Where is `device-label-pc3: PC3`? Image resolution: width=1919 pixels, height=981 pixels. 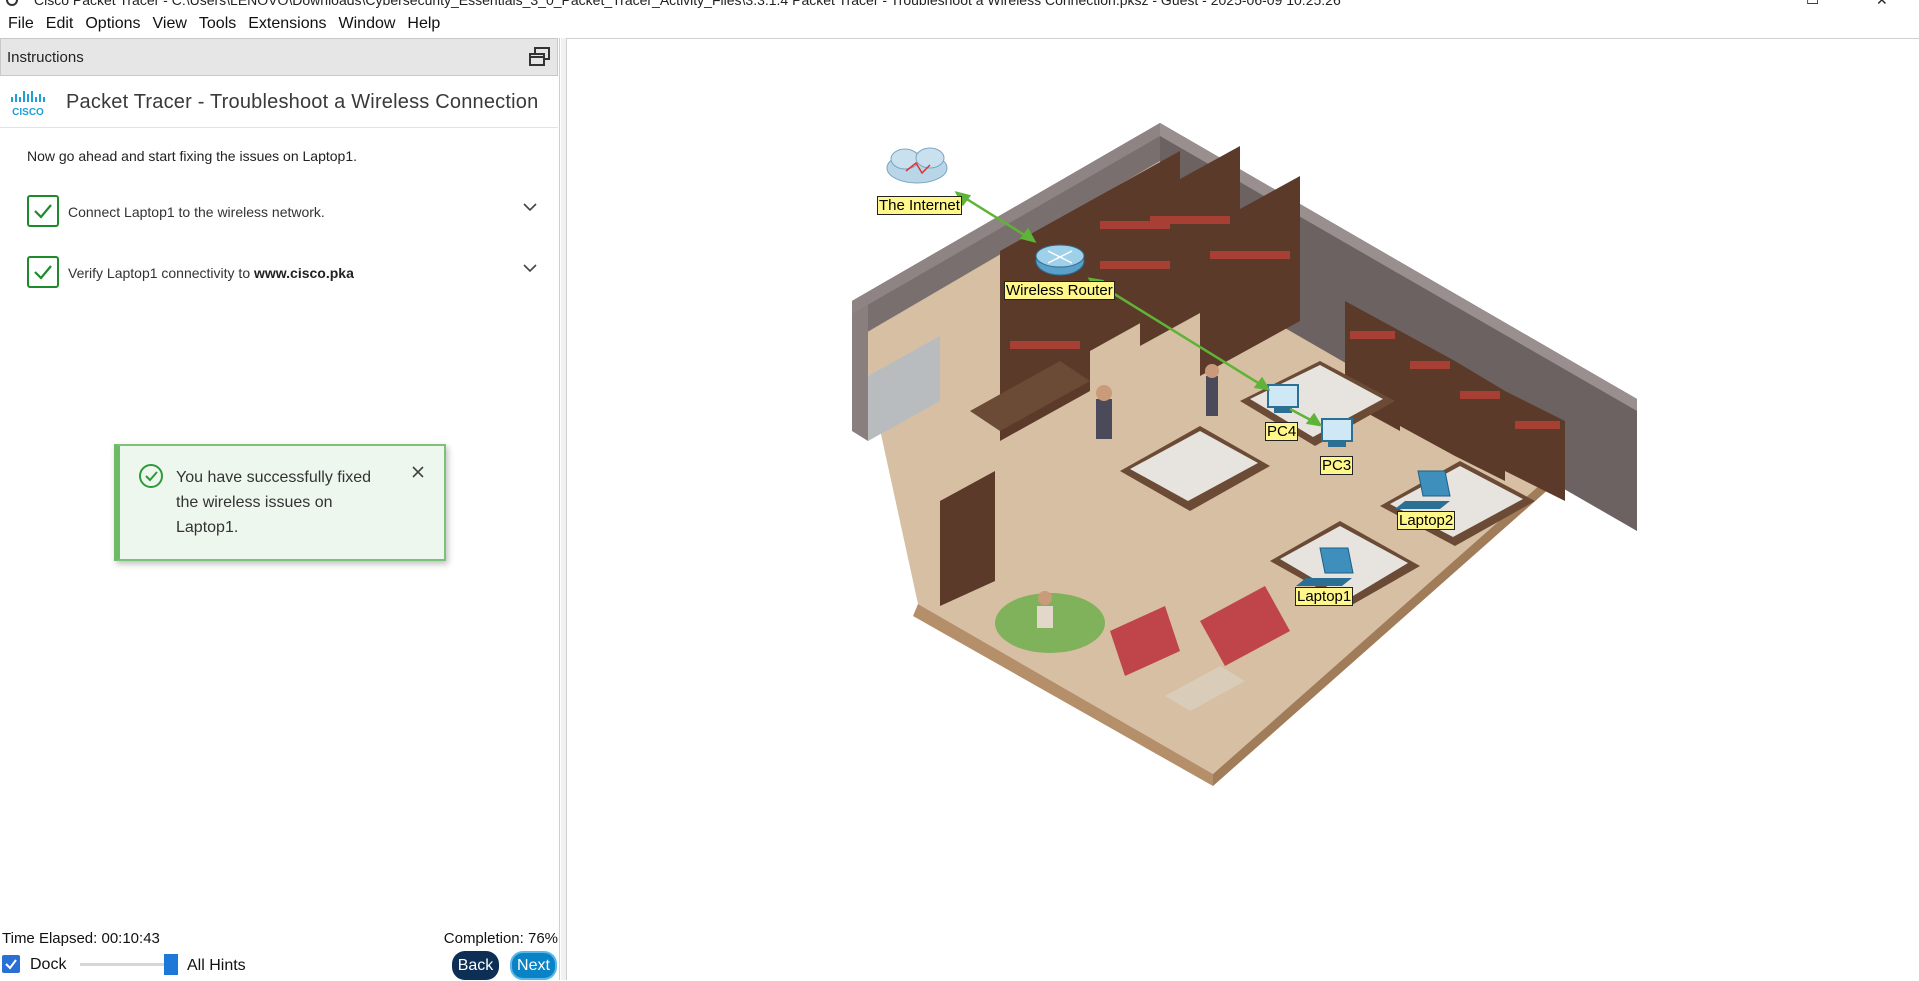
device-label-pc3: PC3 is located at coordinates (1337, 465).